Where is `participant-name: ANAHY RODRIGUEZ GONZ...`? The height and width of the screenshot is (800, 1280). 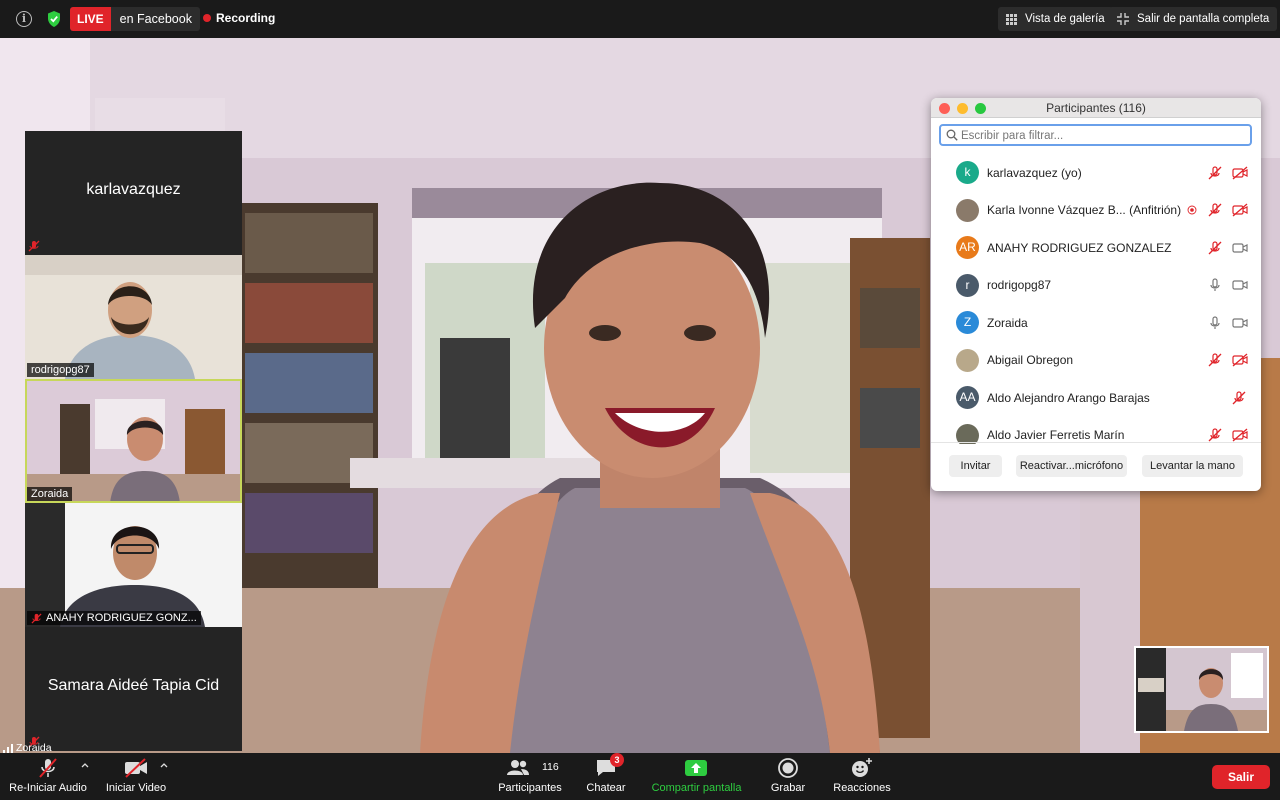
participant-name: ANAHY RODRIGUEZ GONZ... is located at coordinates (121, 618).